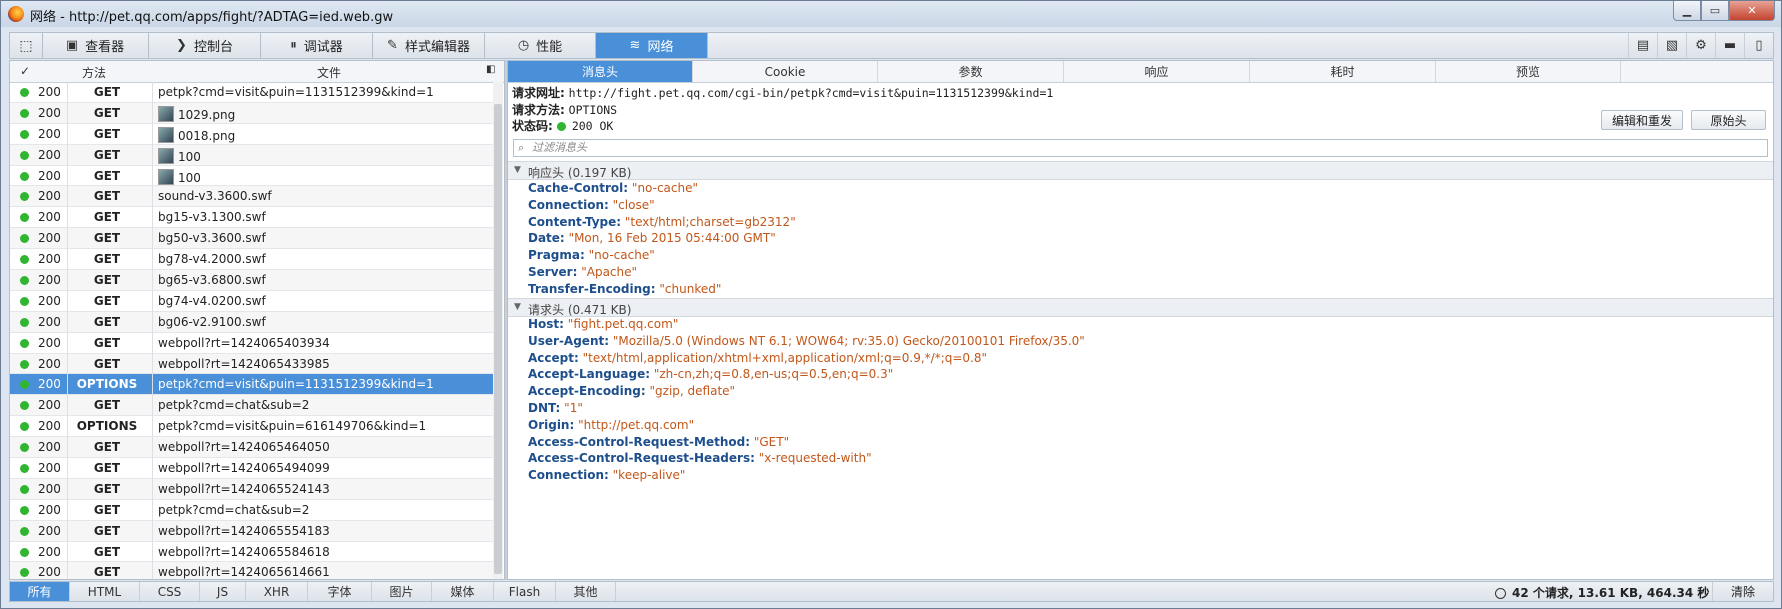 This screenshot has height=609, width=1782. I want to click on table-row: 200 GET webpoll?rt=1424065464050, so click(252, 448).